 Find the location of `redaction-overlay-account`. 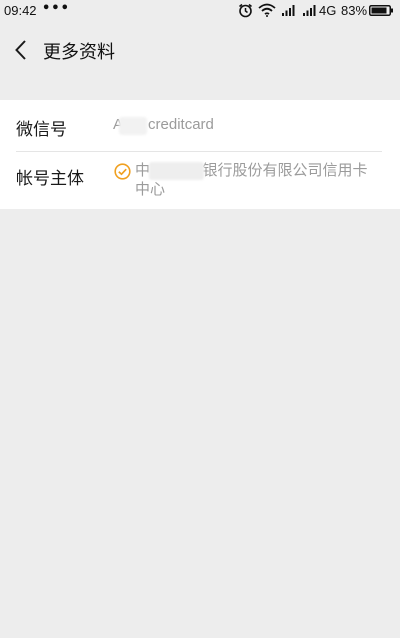

redaction-overlay-account is located at coordinates (176, 171).